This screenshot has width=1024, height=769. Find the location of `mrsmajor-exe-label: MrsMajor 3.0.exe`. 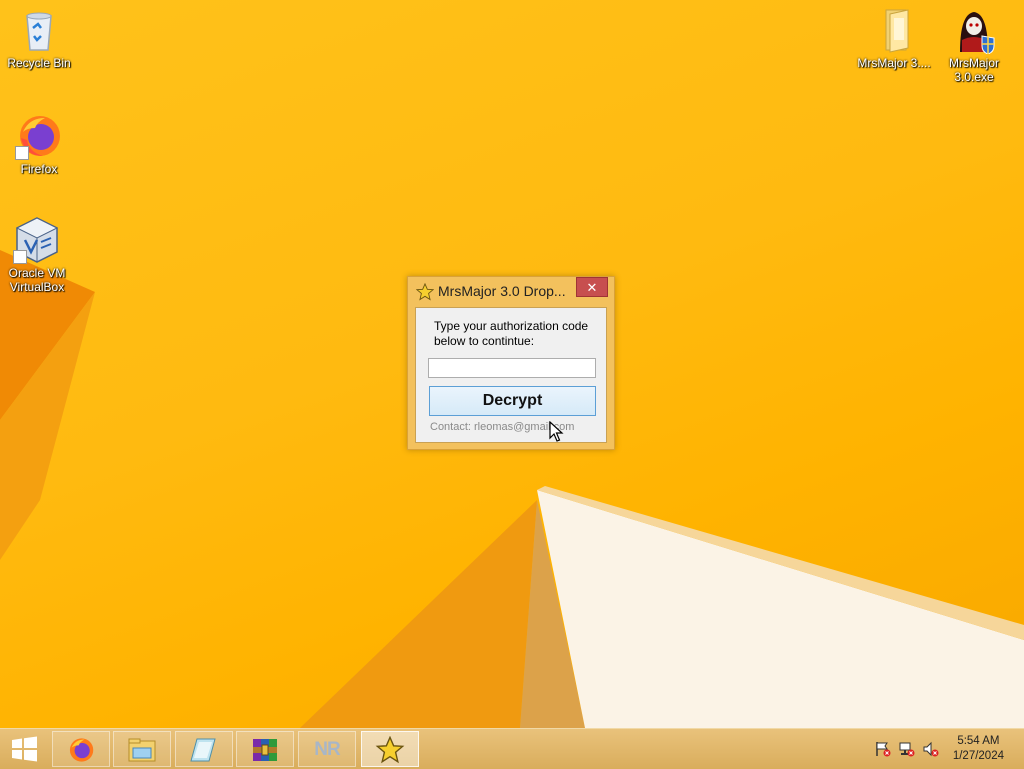

mrsmajor-exe-label: MrsMajor 3.0.exe is located at coordinates (974, 70).